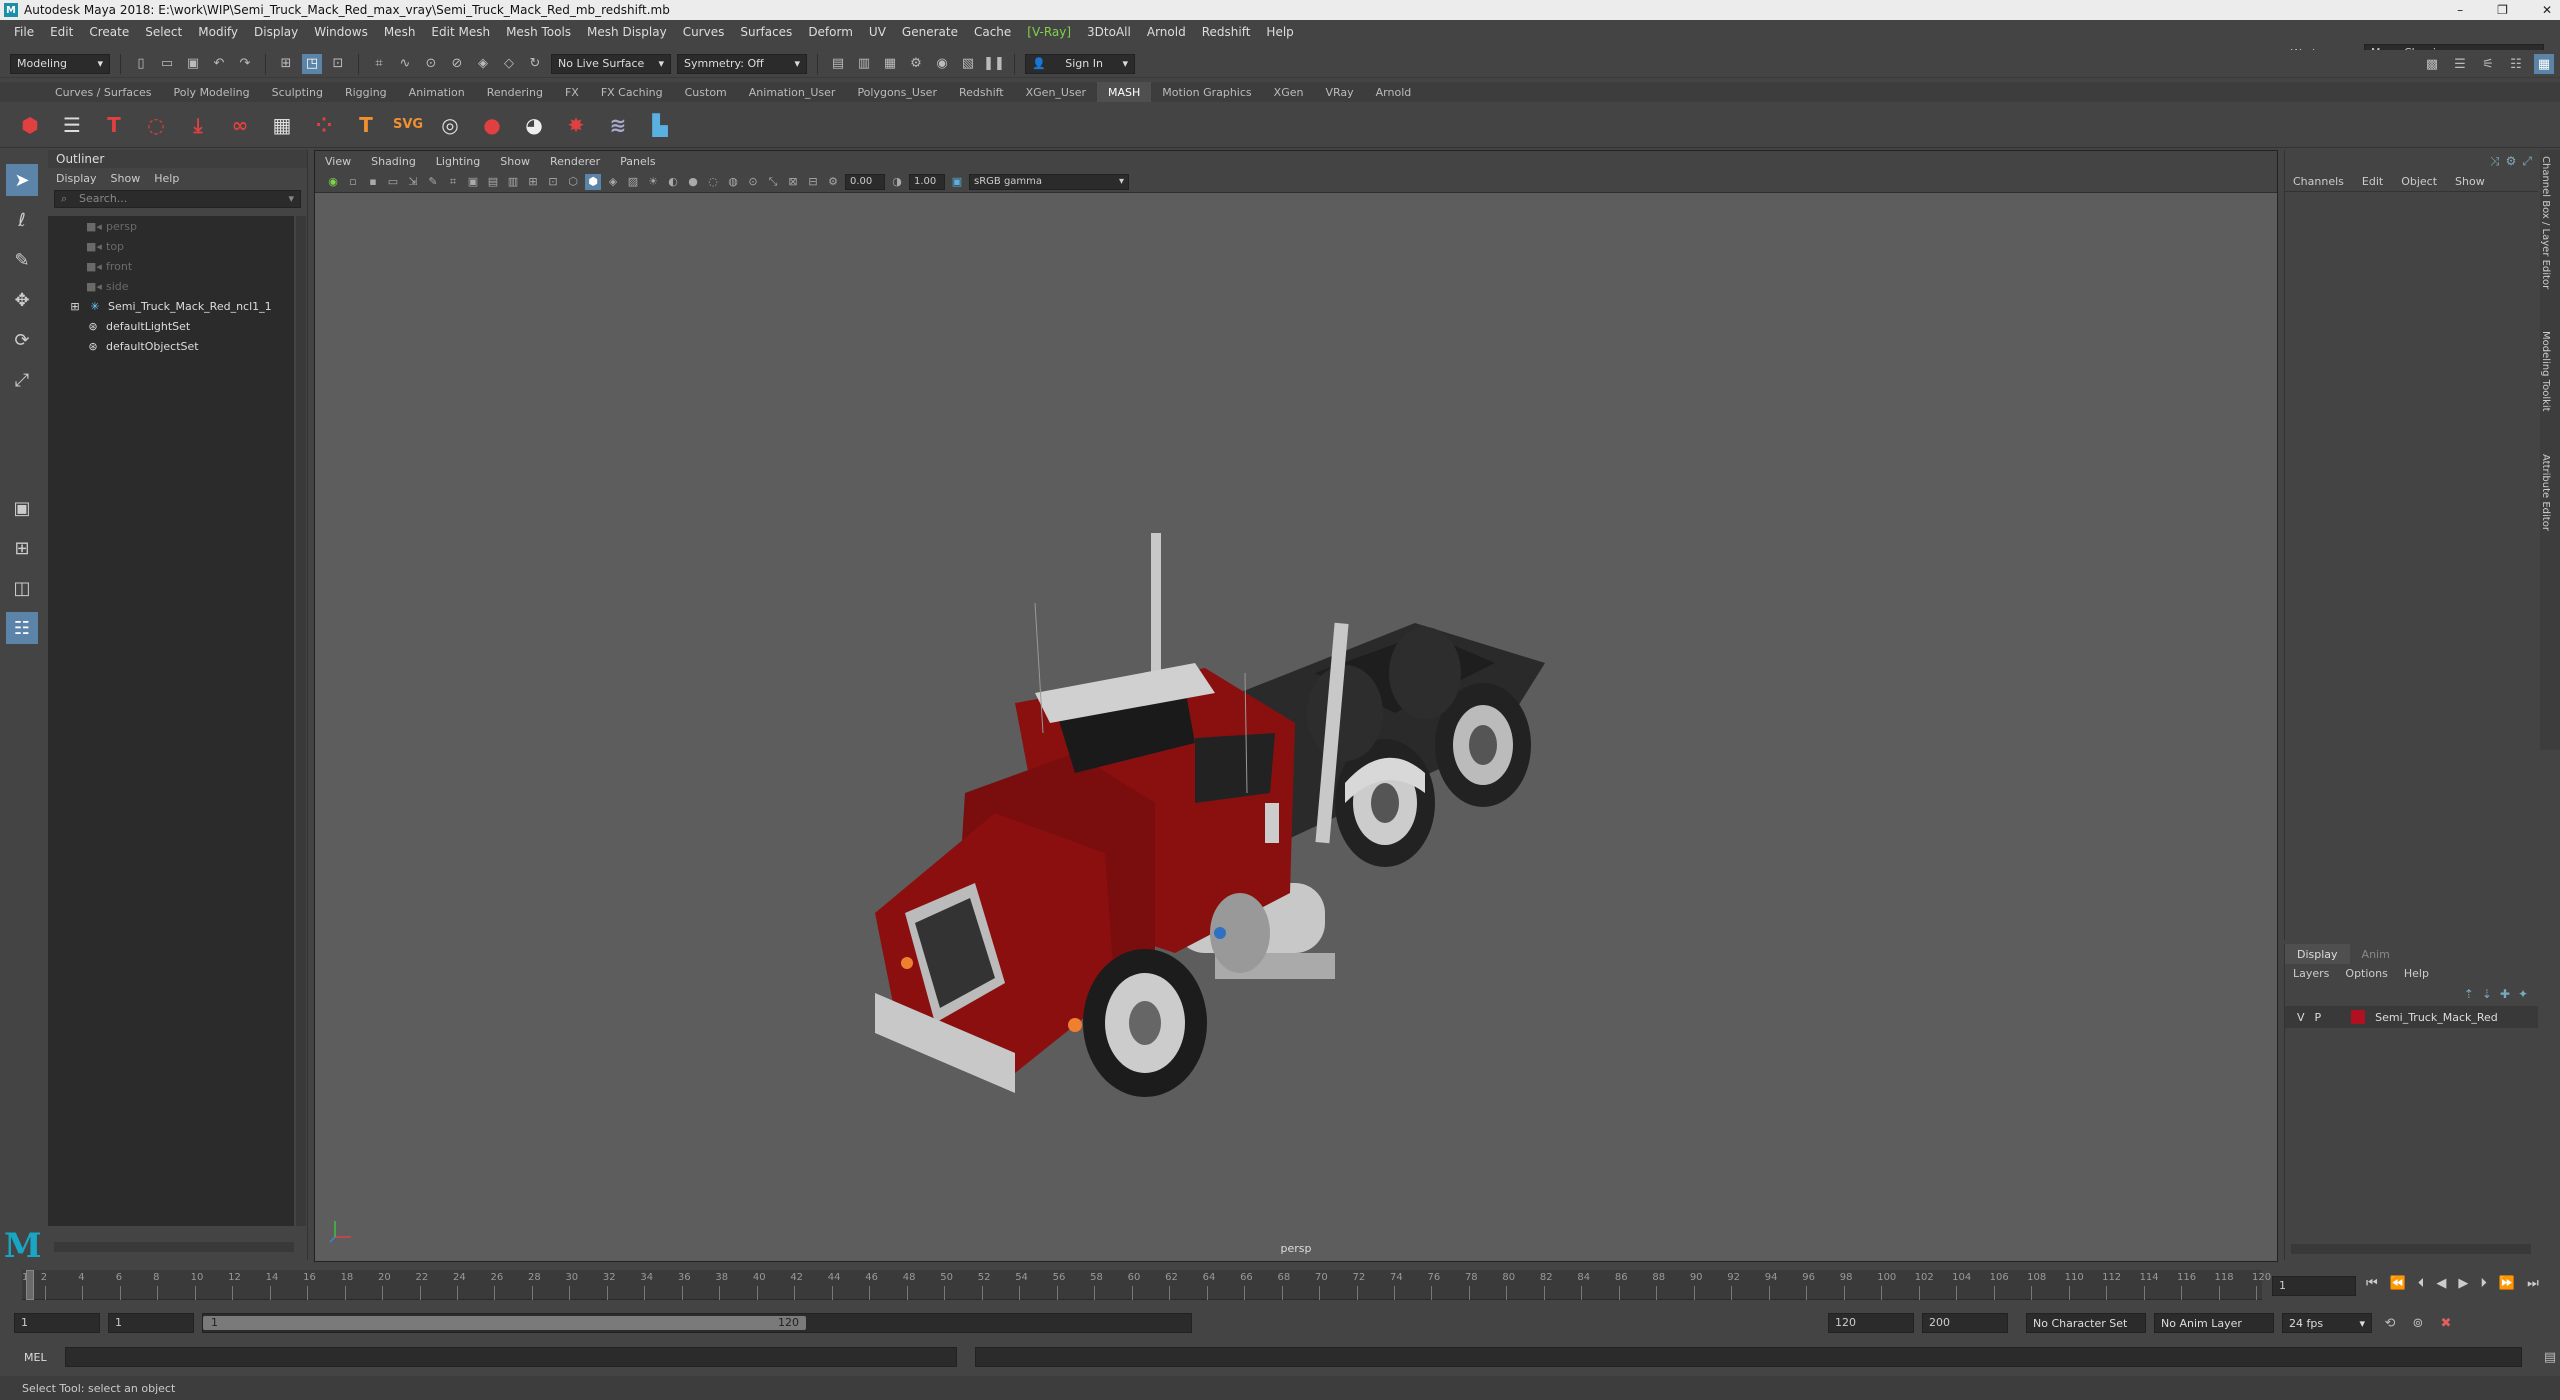  I want to click on gamma-field: 1.00, so click(927, 181).